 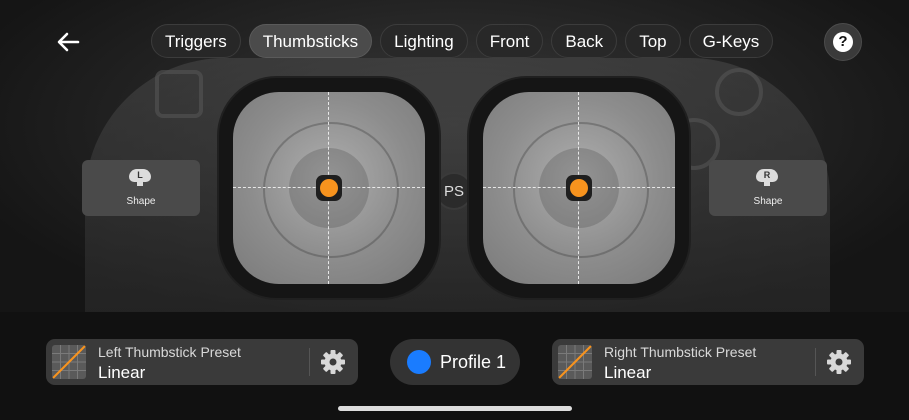 What do you see at coordinates (768, 201) in the screenshot?
I see `right-shape-label: Shape` at bounding box center [768, 201].